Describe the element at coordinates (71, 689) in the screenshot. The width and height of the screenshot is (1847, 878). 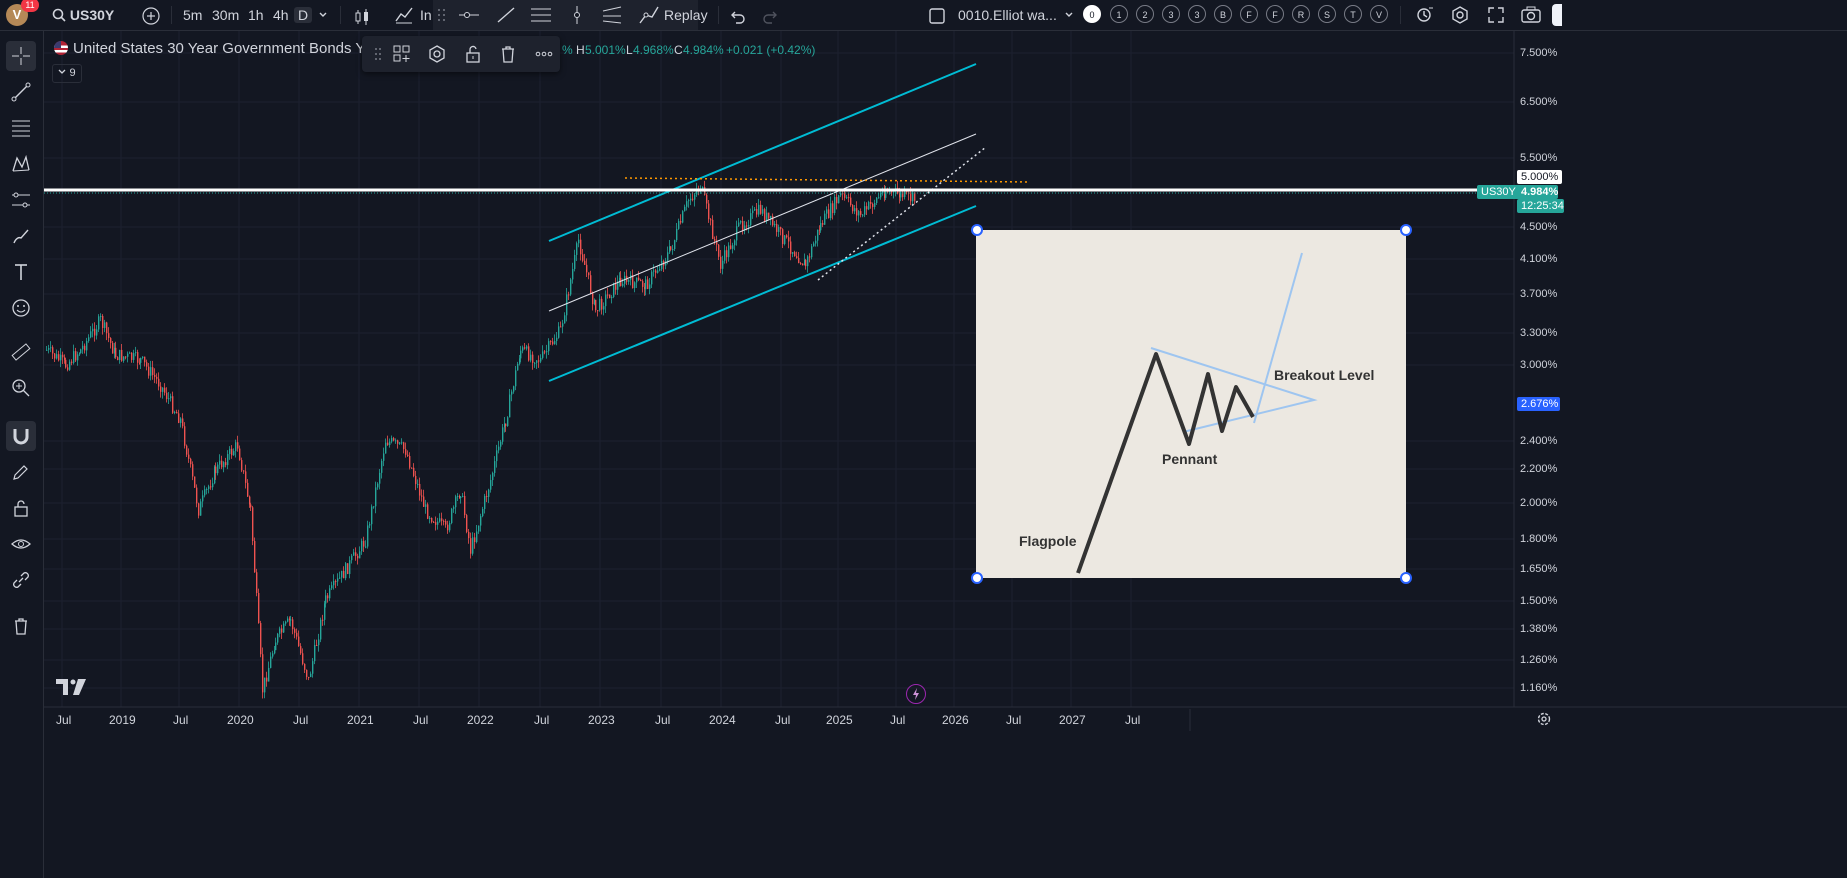
I see `tradingview-logo` at that location.